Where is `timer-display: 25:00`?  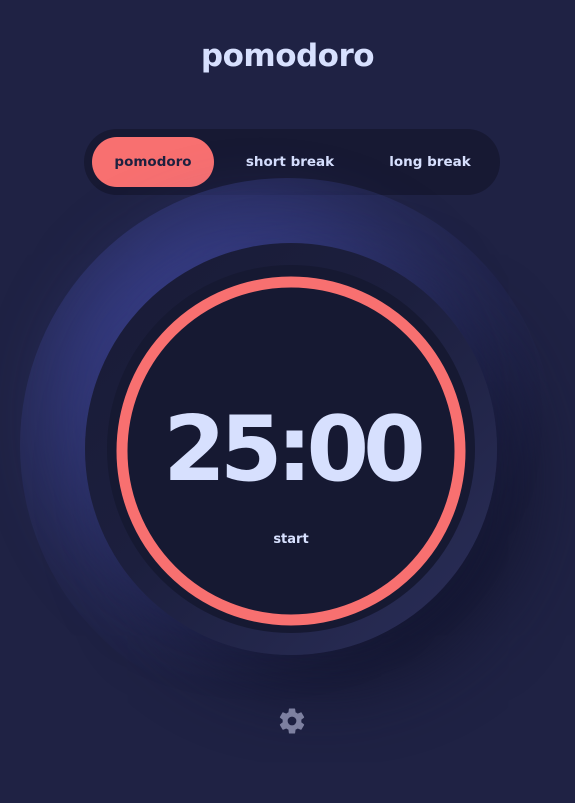 timer-display: 25:00 is located at coordinates (294, 449).